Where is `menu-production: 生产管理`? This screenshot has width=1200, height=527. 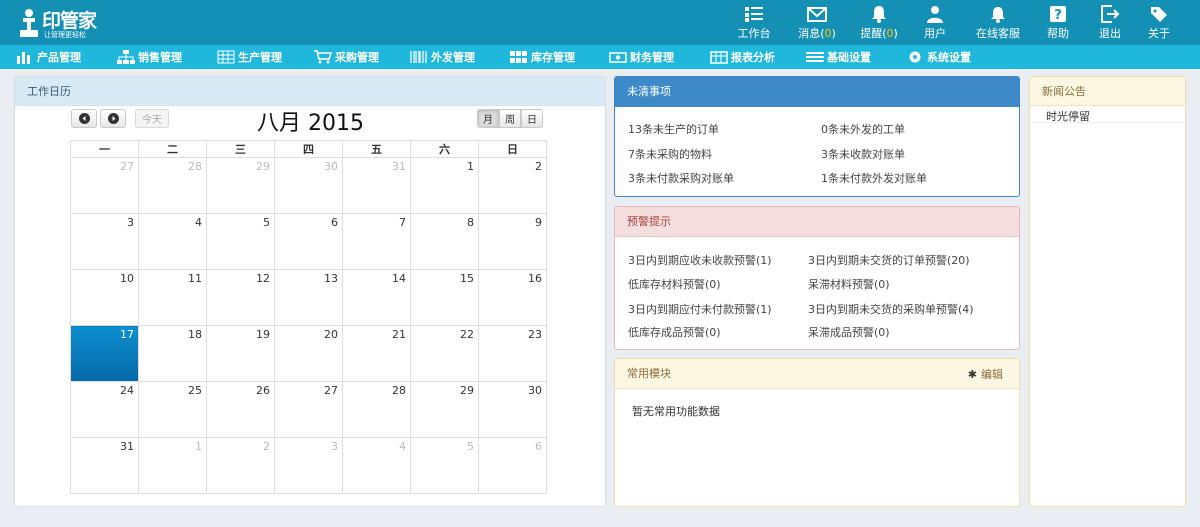
menu-production: 生产管理 is located at coordinates (249, 57).